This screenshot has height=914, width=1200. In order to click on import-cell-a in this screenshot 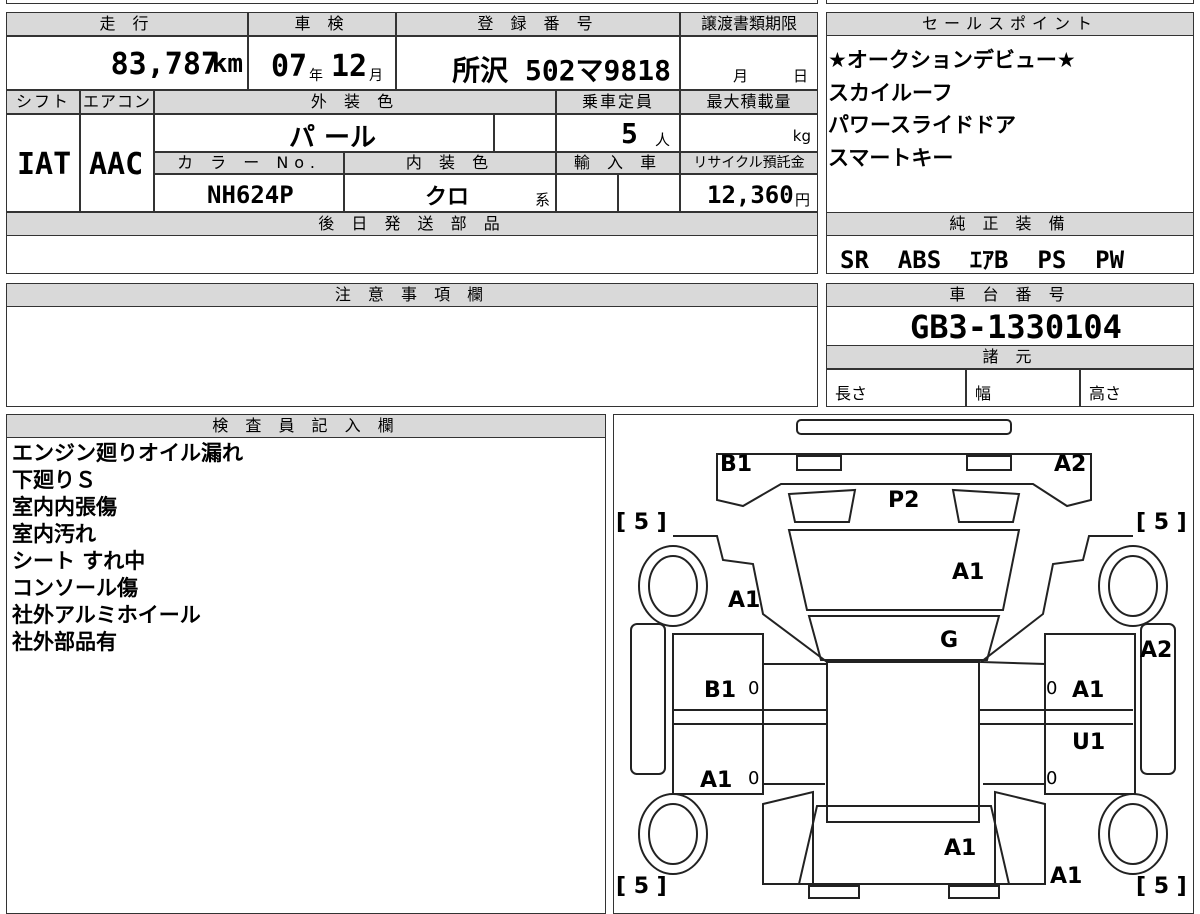, I will do `click(587, 193)`.